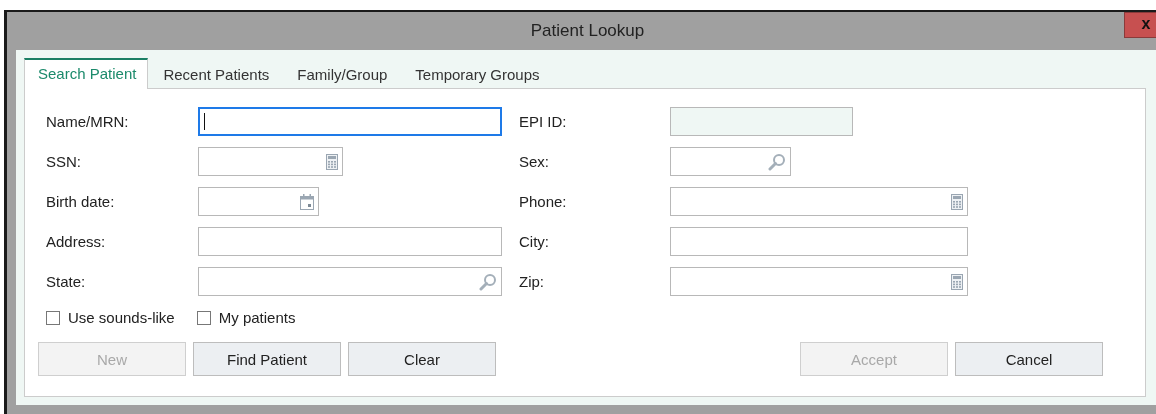 This screenshot has height=414, width=1156. Describe the element at coordinates (88, 121) in the screenshot. I see `field-label: Name/MRN:` at that location.